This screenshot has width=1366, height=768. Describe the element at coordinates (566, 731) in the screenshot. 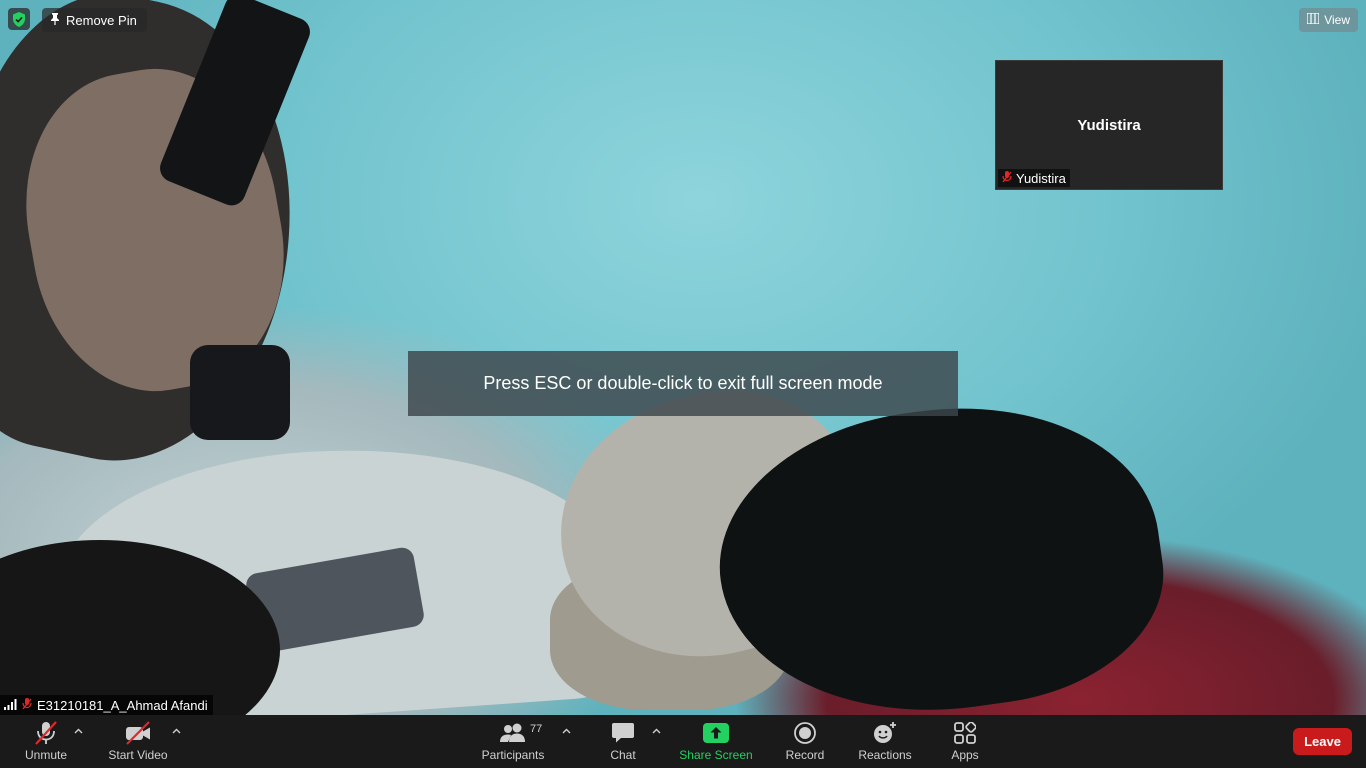

I see `participants-options-caret-icon` at that location.